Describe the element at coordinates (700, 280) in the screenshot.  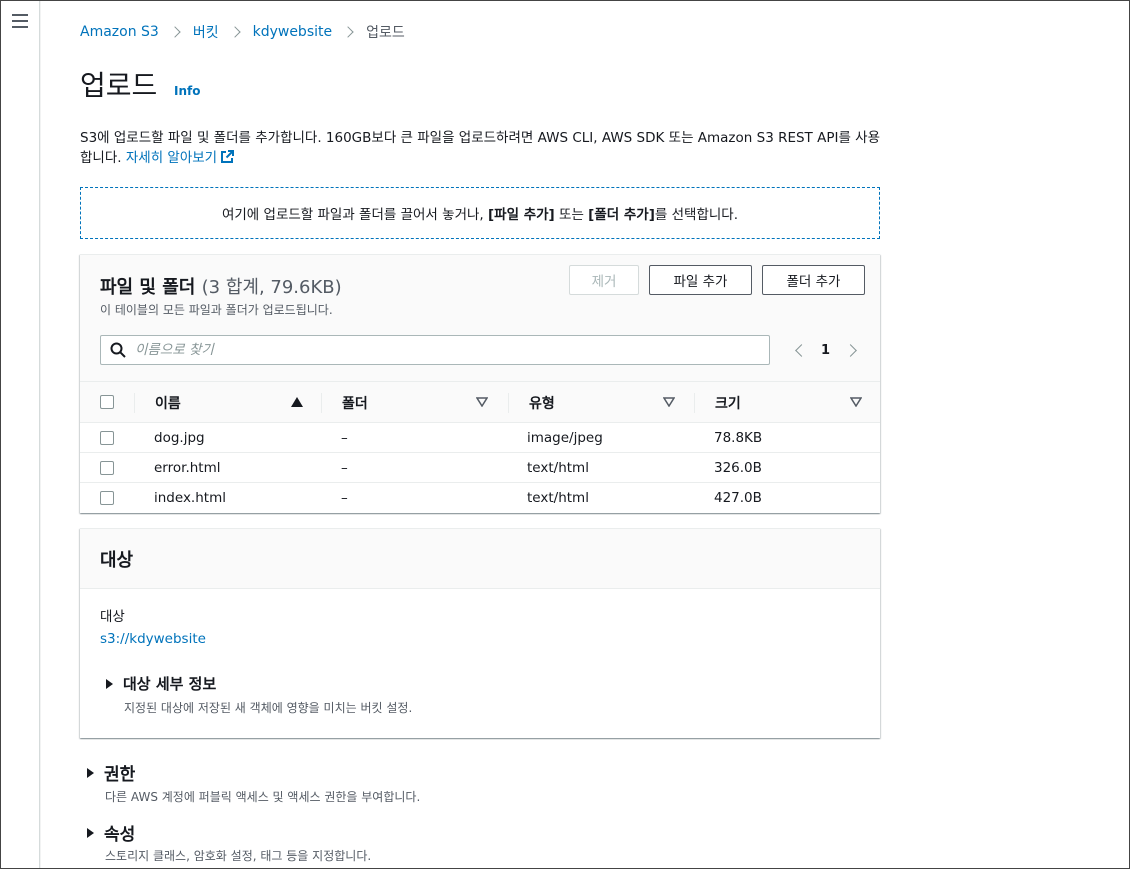
I see `add-files-button: 파일 추가` at that location.